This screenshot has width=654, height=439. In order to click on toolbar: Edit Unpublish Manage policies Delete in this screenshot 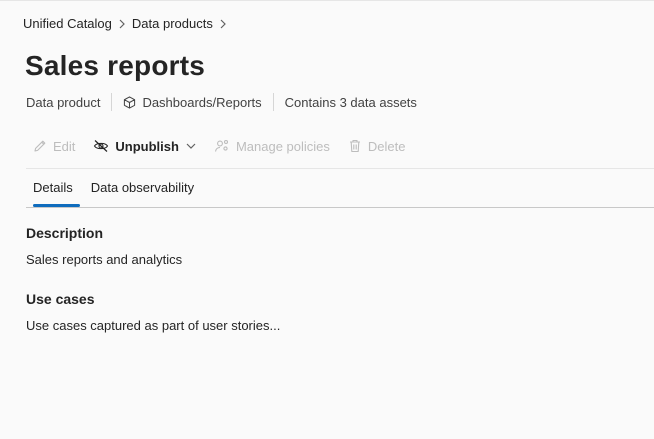, I will do `click(228, 146)`.